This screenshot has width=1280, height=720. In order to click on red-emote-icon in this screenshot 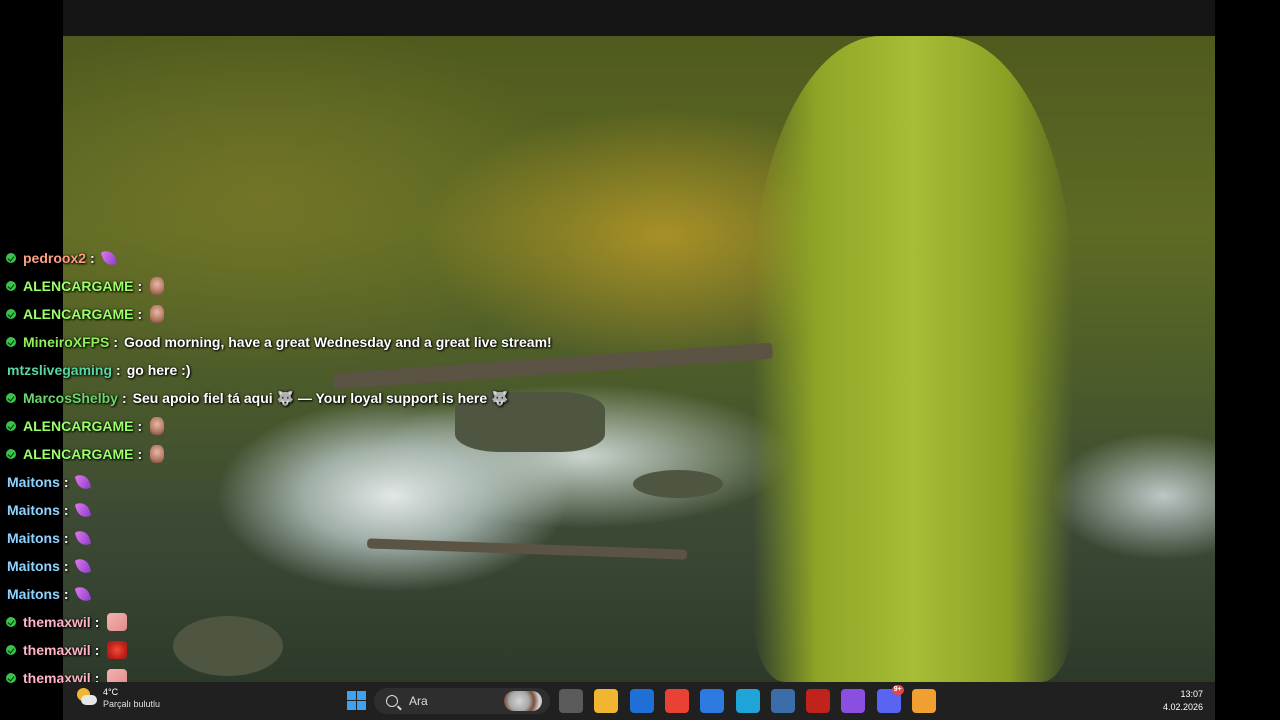, I will do `click(117, 650)`.